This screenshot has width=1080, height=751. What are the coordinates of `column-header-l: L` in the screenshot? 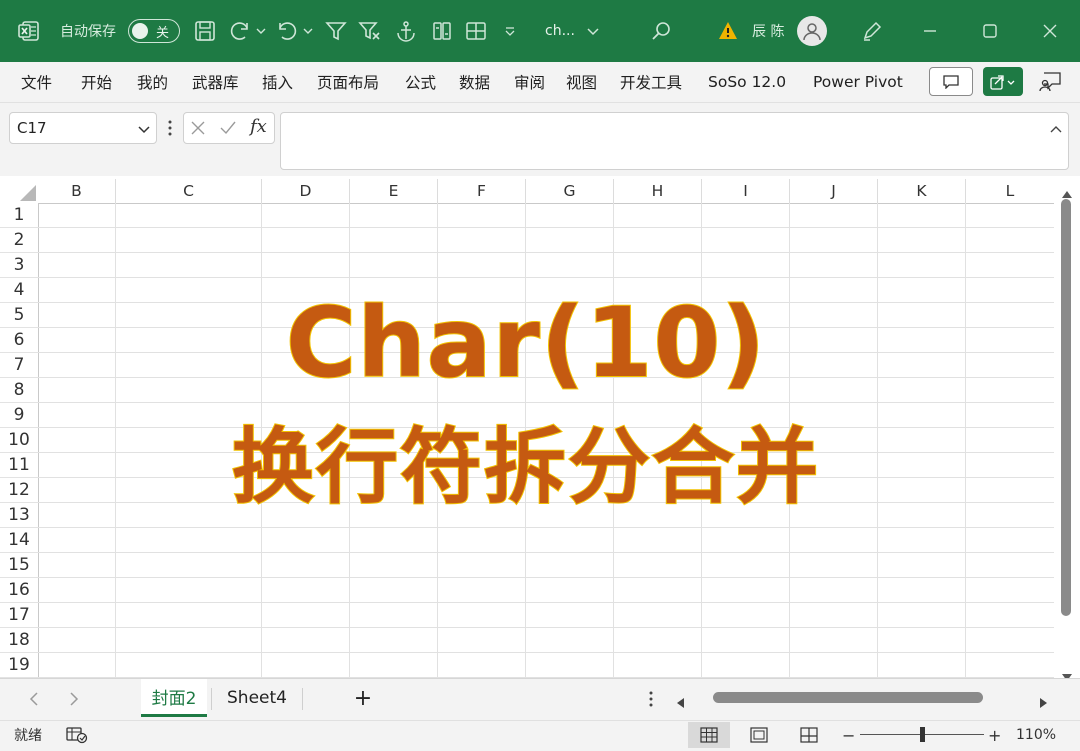 It's located at (1010, 191).